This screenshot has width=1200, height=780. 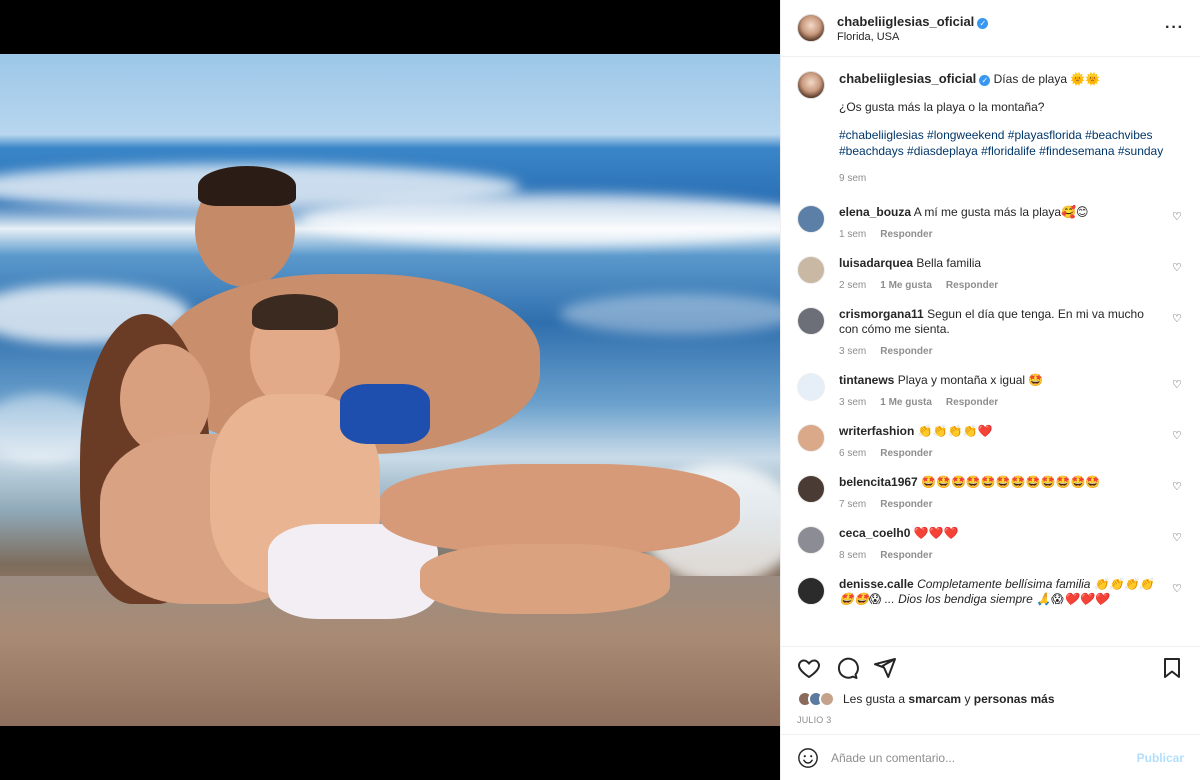 I want to click on comment-item: writerfashion 👏👏👏👏❤️ 6 sem Responder ♡, so click(x=990, y=442).